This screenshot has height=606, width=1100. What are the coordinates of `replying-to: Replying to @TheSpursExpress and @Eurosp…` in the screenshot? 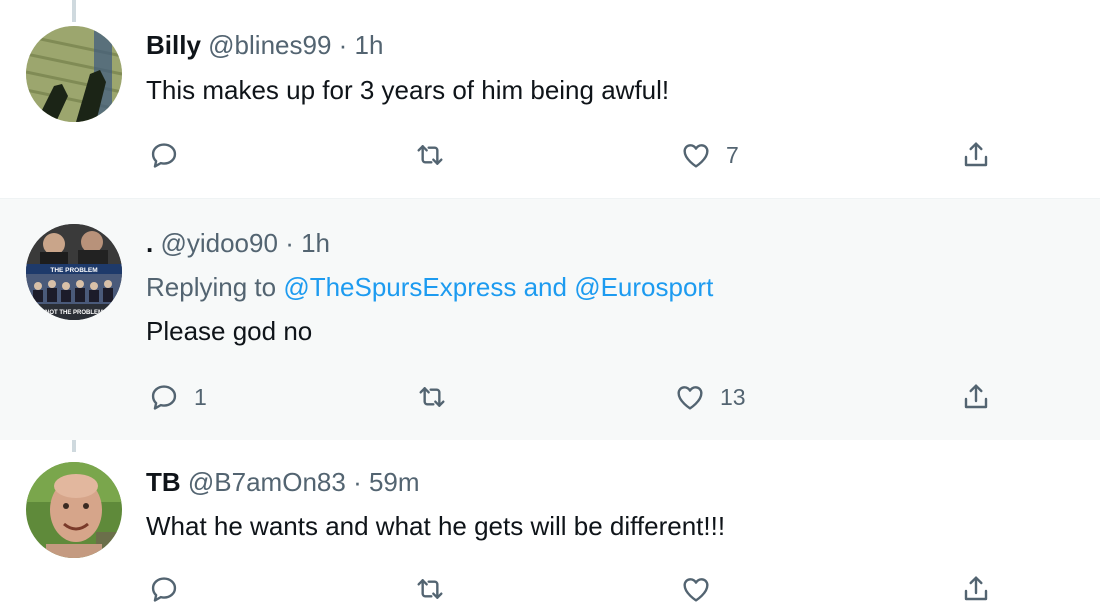 It's located at (429, 287).